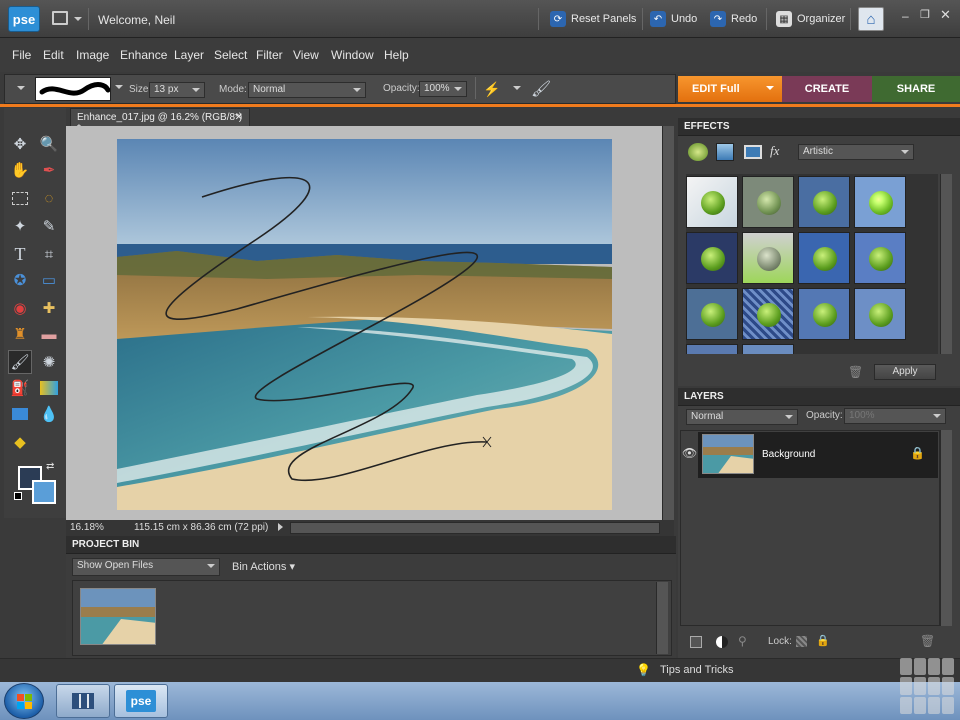 The width and height of the screenshot is (960, 720). I want to click on shape-tool-icon, so click(20, 414).